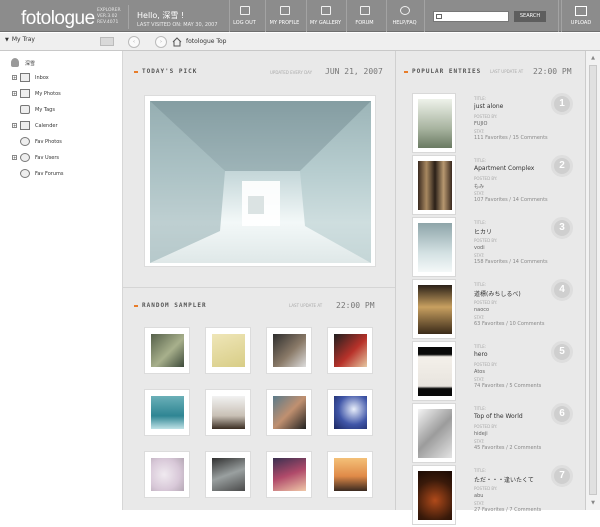 The image size is (600, 527). What do you see at coordinates (206, 41) in the screenshot?
I see `breadcrumb: fotologue Top` at bounding box center [206, 41].